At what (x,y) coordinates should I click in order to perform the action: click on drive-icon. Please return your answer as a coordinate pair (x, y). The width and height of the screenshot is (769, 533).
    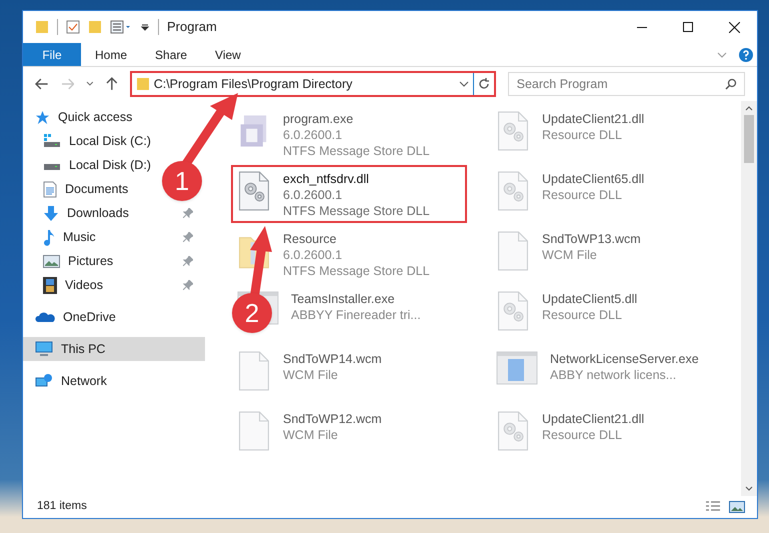
    Looking at the image, I should click on (52, 141).